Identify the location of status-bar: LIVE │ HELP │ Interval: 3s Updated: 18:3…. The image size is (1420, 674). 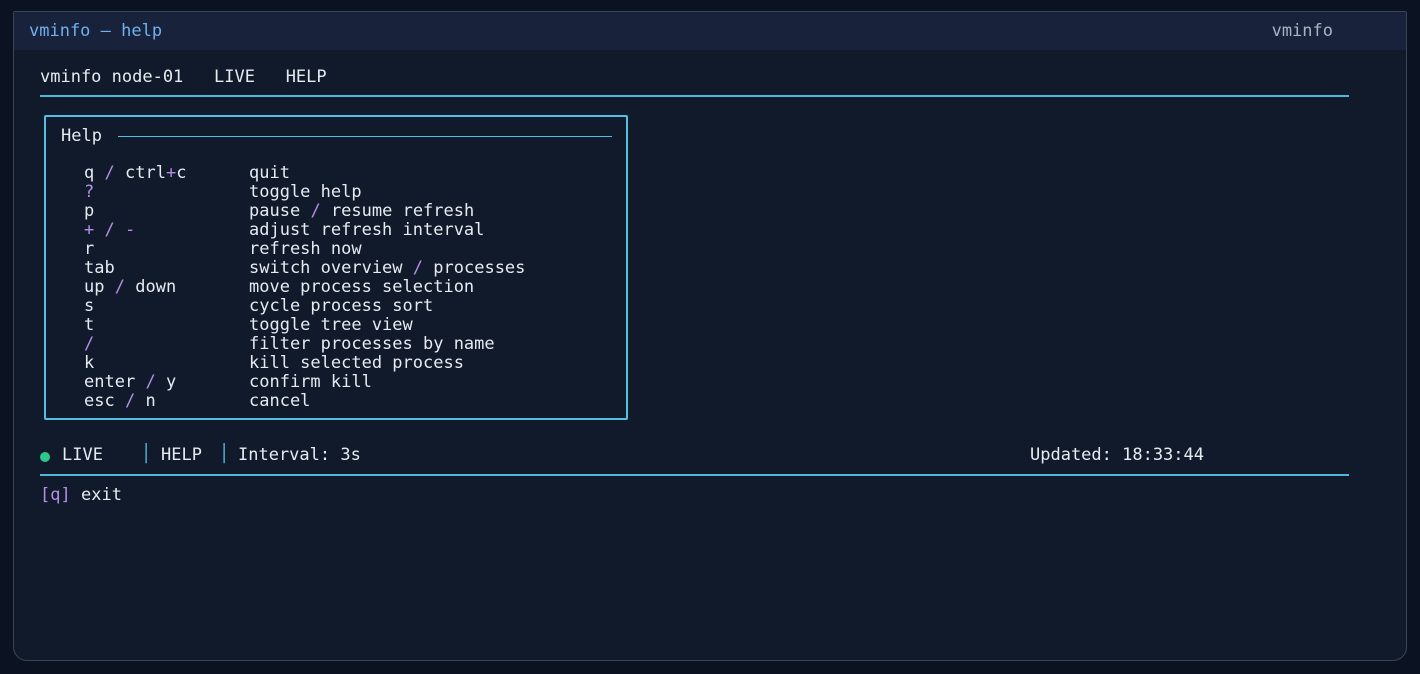
(694, 455).